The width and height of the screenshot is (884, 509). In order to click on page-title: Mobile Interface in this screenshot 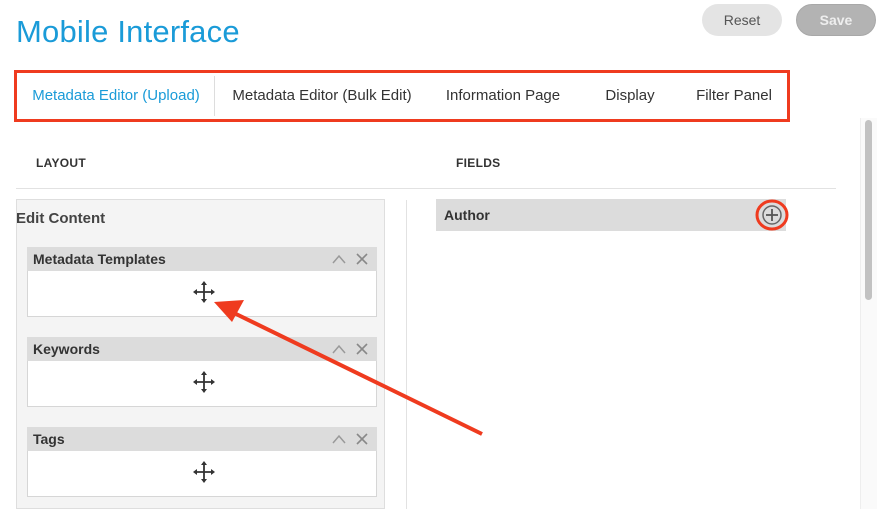, I will do `click(128, 31)`.